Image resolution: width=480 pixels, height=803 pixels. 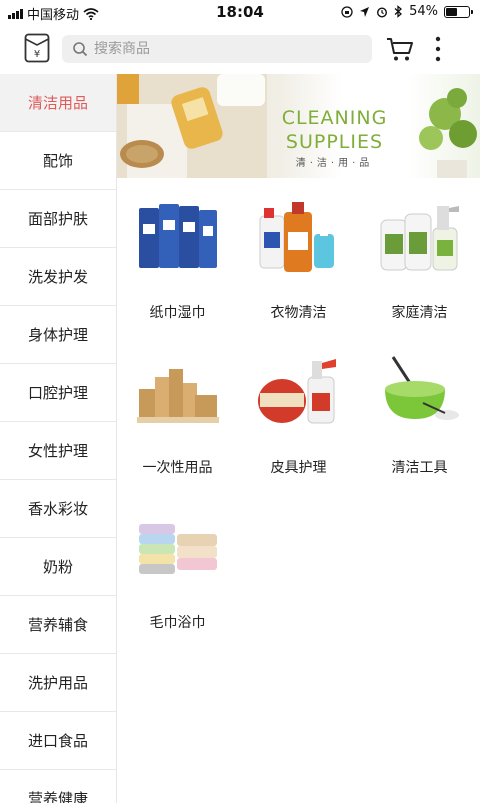 I want to click on subcategory-label: 纸巾湿巾, so click(x=177, y=313).